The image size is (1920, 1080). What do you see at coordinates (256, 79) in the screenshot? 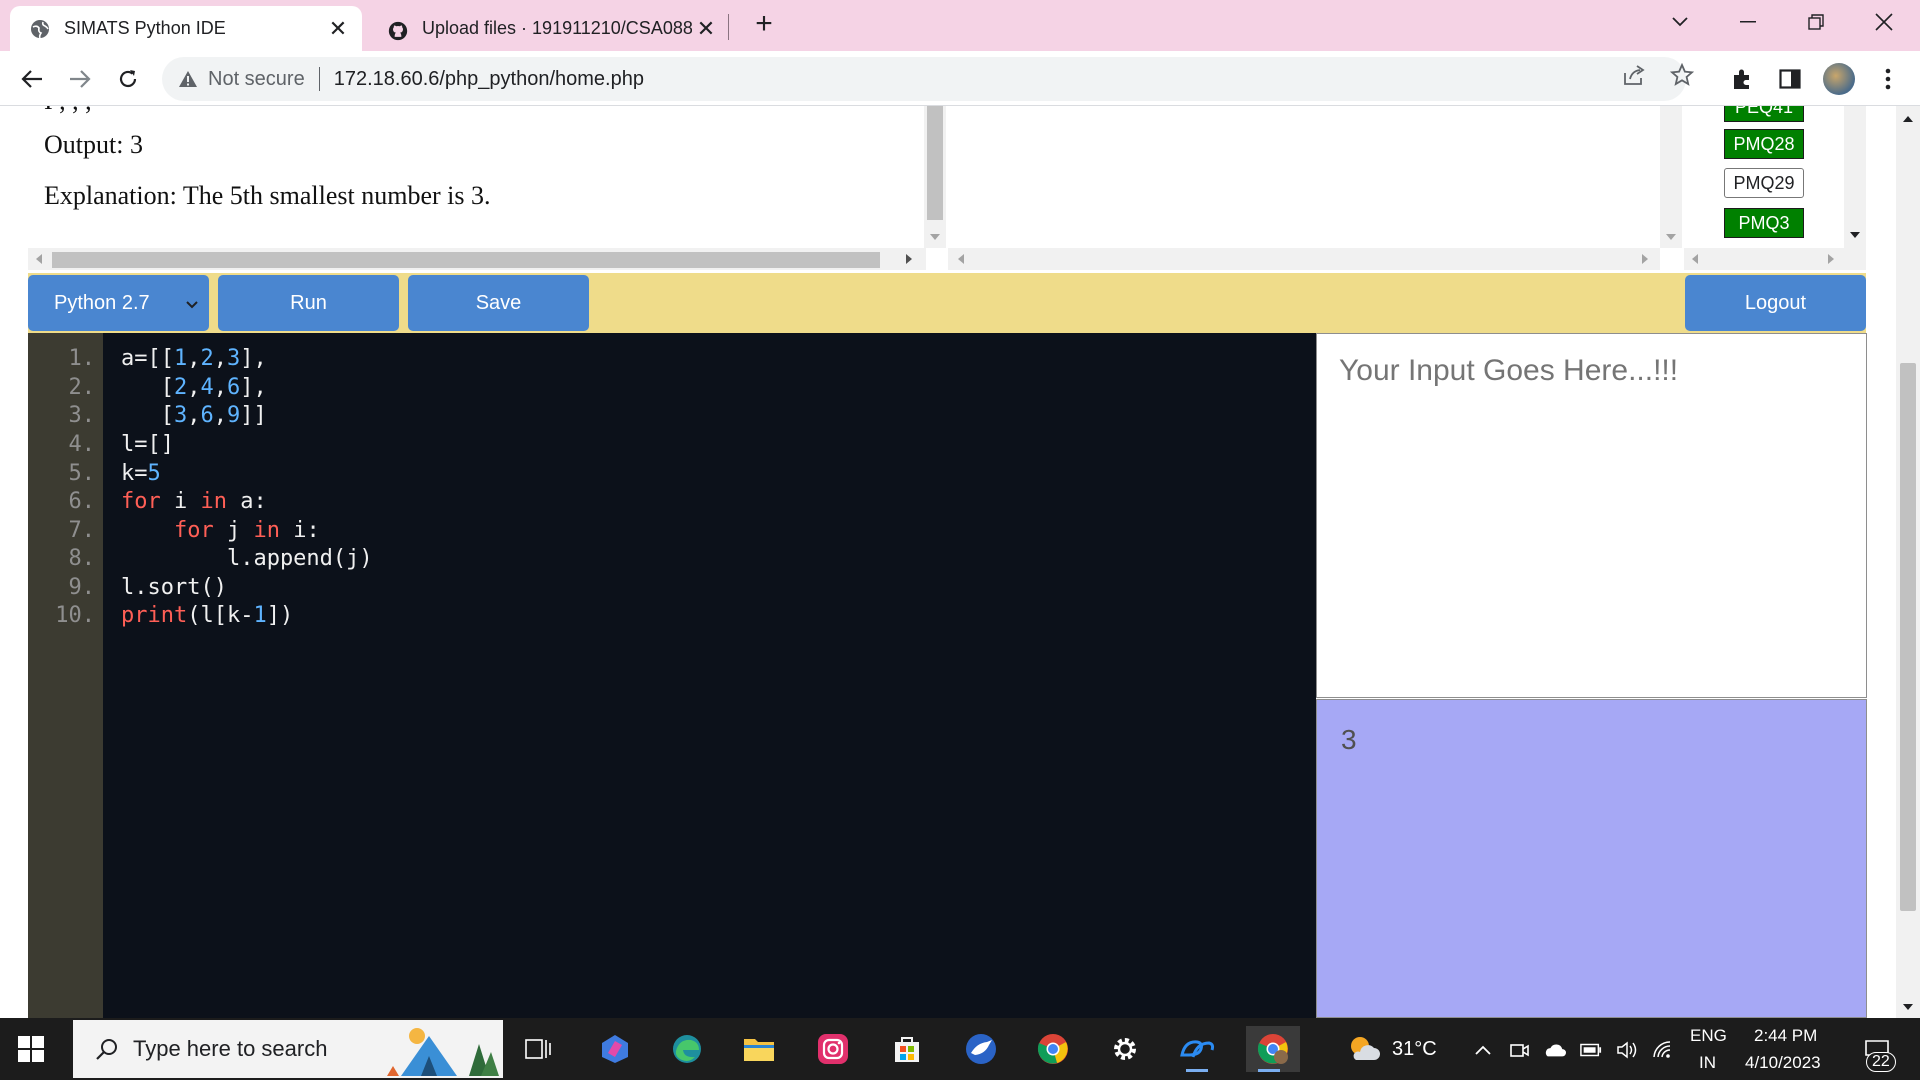
I see `security-status: Not secure` at bounding box center [256, 79].